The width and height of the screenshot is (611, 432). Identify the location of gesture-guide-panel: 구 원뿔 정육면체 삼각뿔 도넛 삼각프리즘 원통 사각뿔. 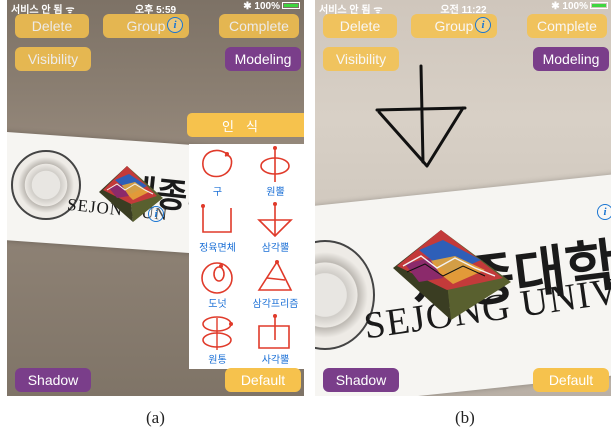
(246, 256).